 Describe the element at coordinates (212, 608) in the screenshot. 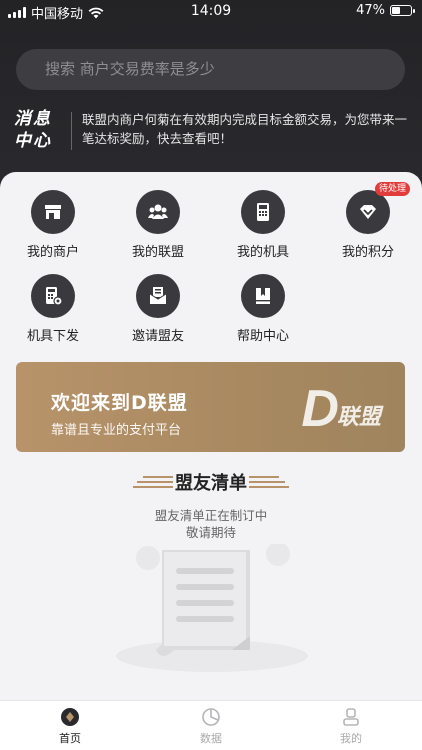

I see `empty-document-illustration` at that location.